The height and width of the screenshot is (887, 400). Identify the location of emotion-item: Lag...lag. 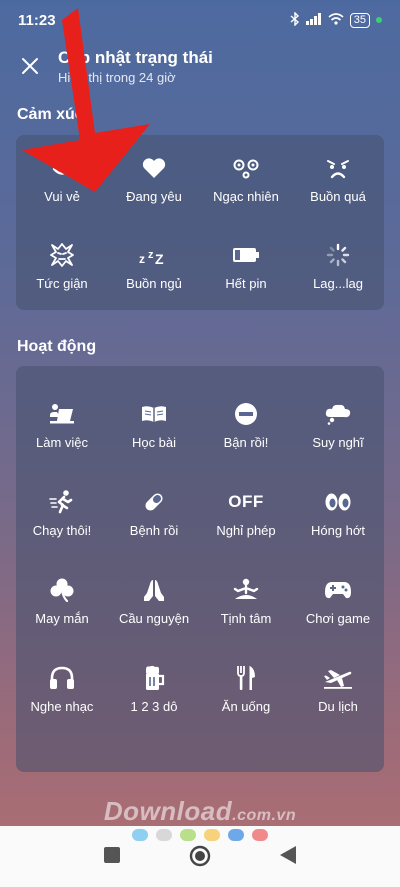
(338, 266).